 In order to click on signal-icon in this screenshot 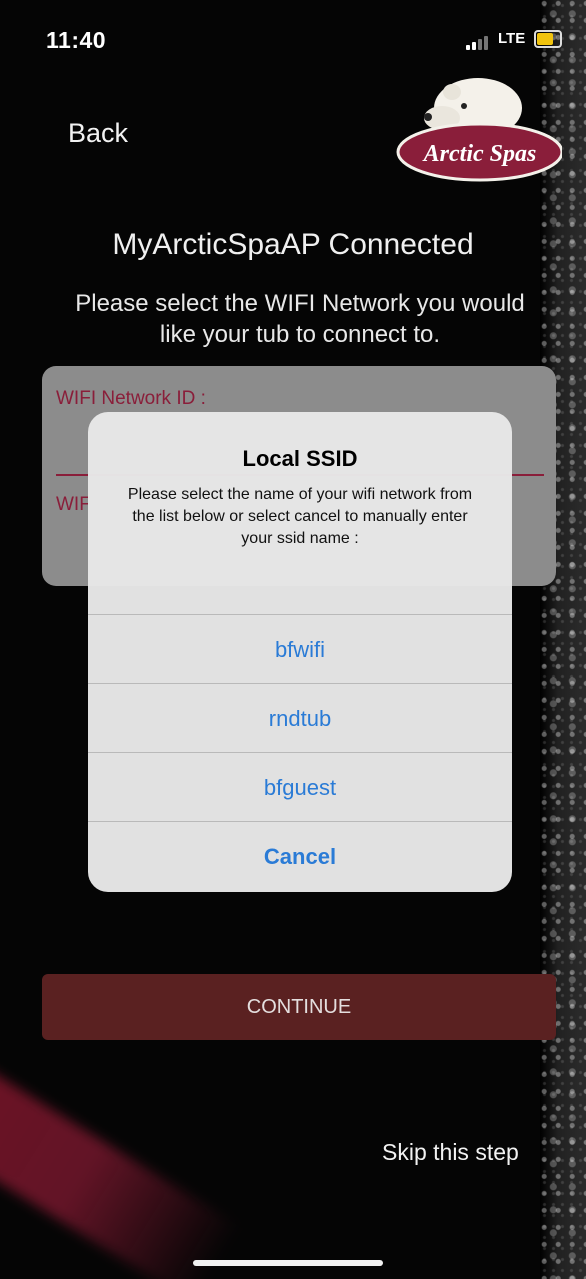, I will do `click(481, 42)`.